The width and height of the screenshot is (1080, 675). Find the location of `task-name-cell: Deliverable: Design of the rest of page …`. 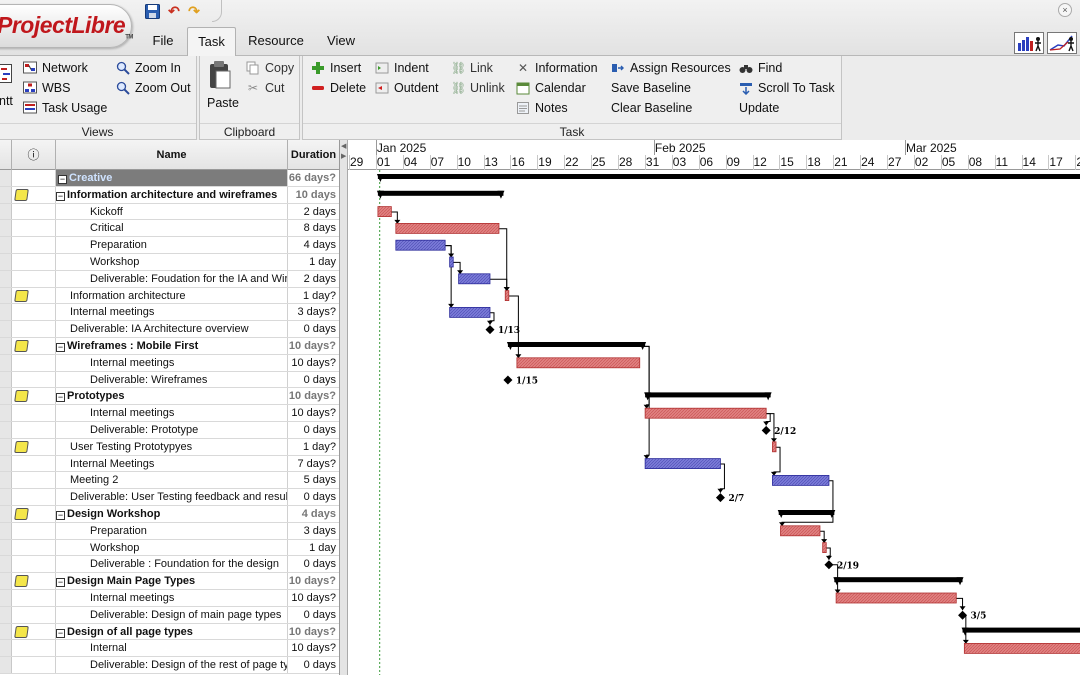

task-name-cell: Deliverable: Design of the rest of page … is located at coordinates (172, 665).